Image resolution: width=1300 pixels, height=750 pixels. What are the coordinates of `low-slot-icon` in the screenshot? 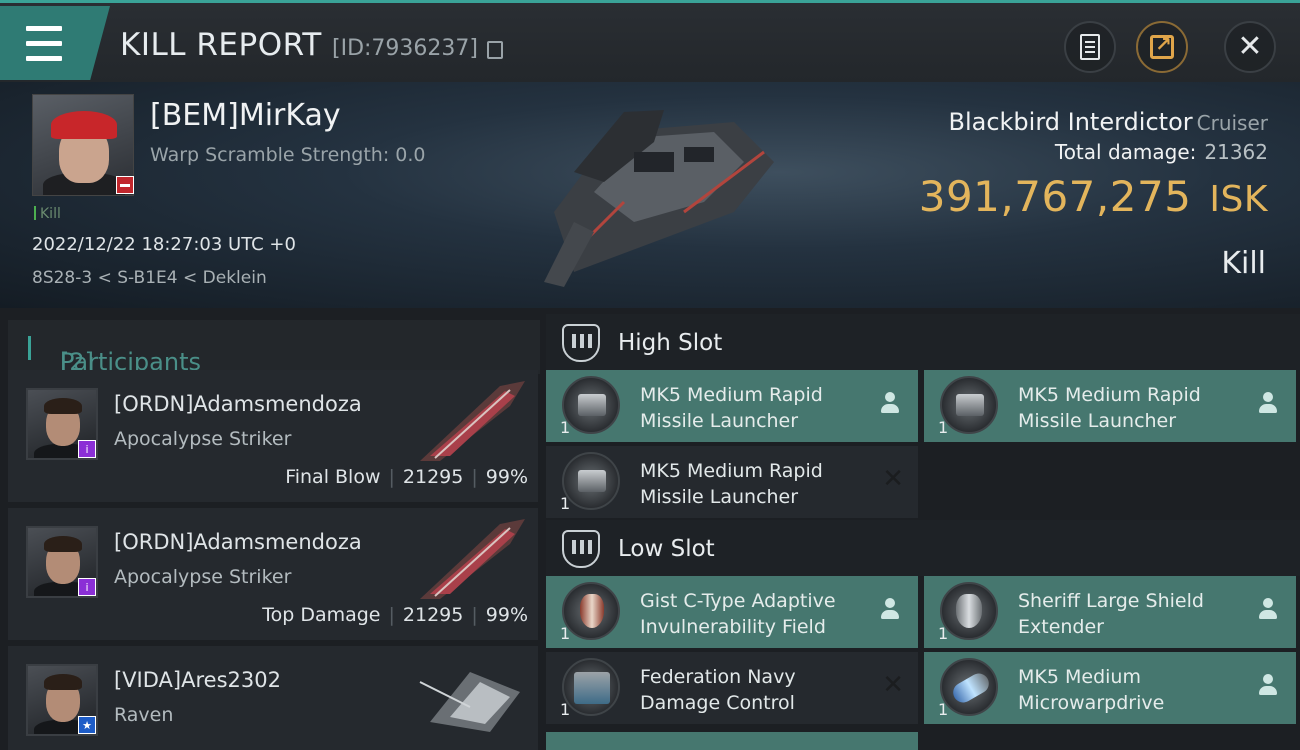 It's located at (581, 549).